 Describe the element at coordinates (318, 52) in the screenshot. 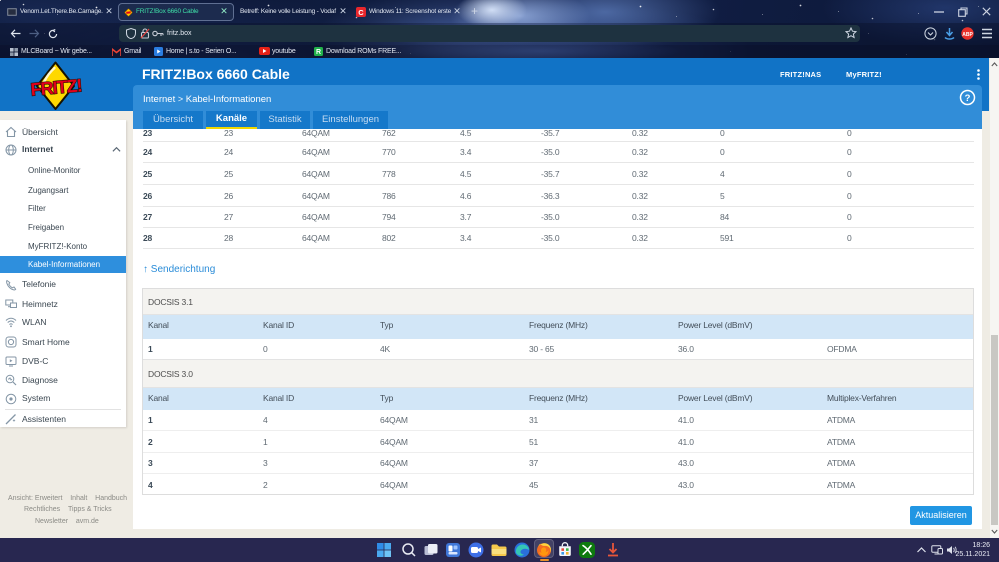

I see `svg-text: R` at that location.